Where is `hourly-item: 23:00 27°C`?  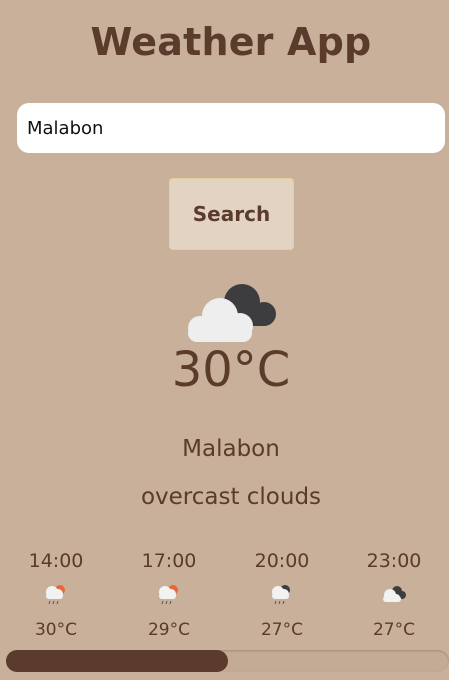
hourly-item: 23:00 27°C is located at coordinates (393, 595).